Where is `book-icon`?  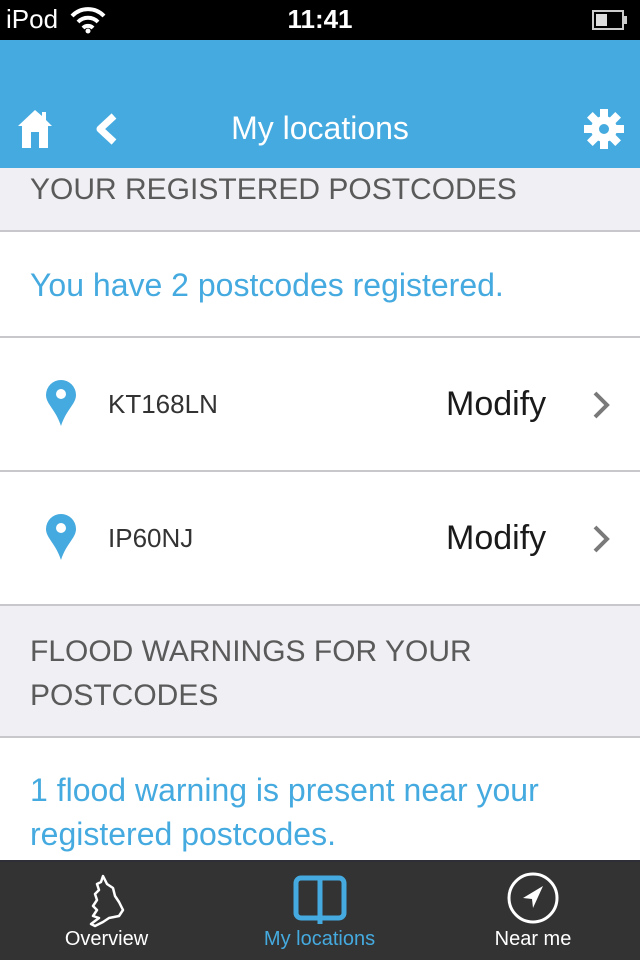
book-icon is located at coordinates (319, 899).